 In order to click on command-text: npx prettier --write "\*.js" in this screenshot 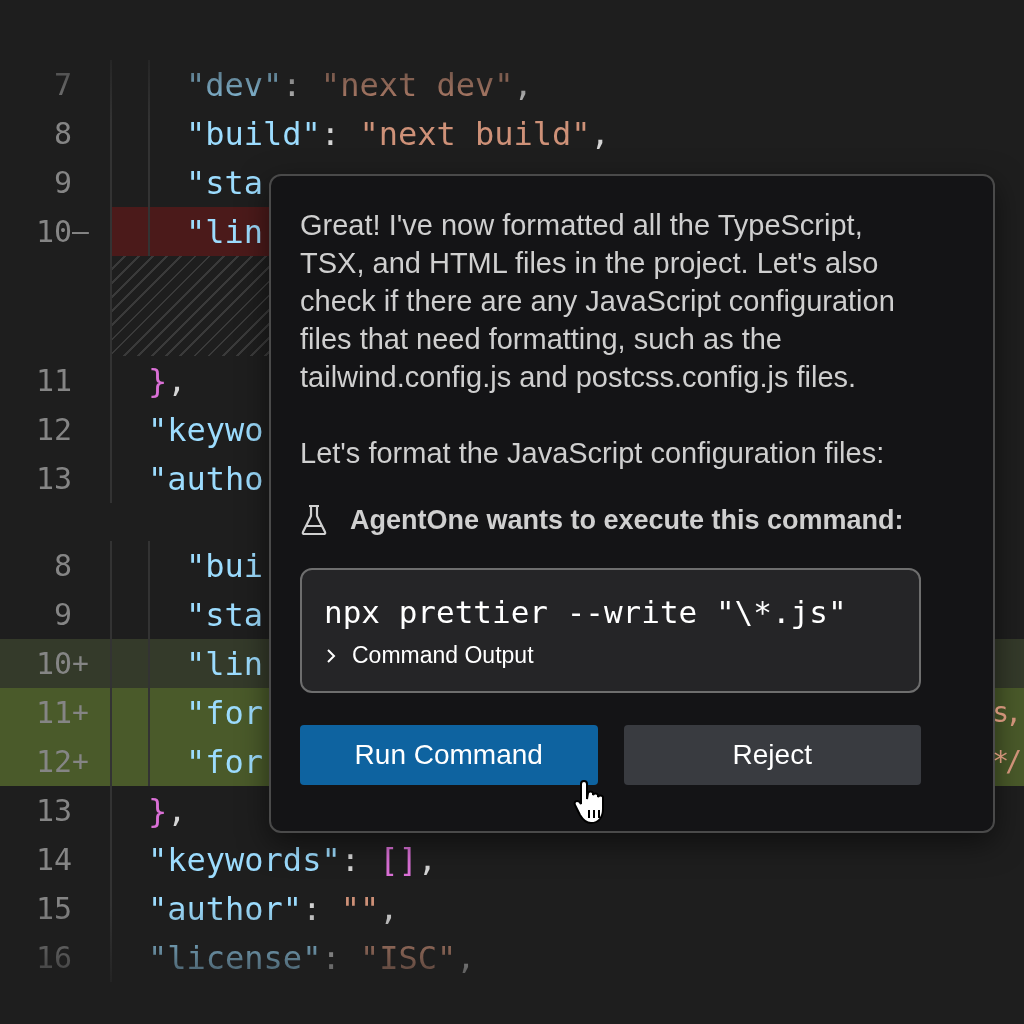, I will do `click(586, 612)`.